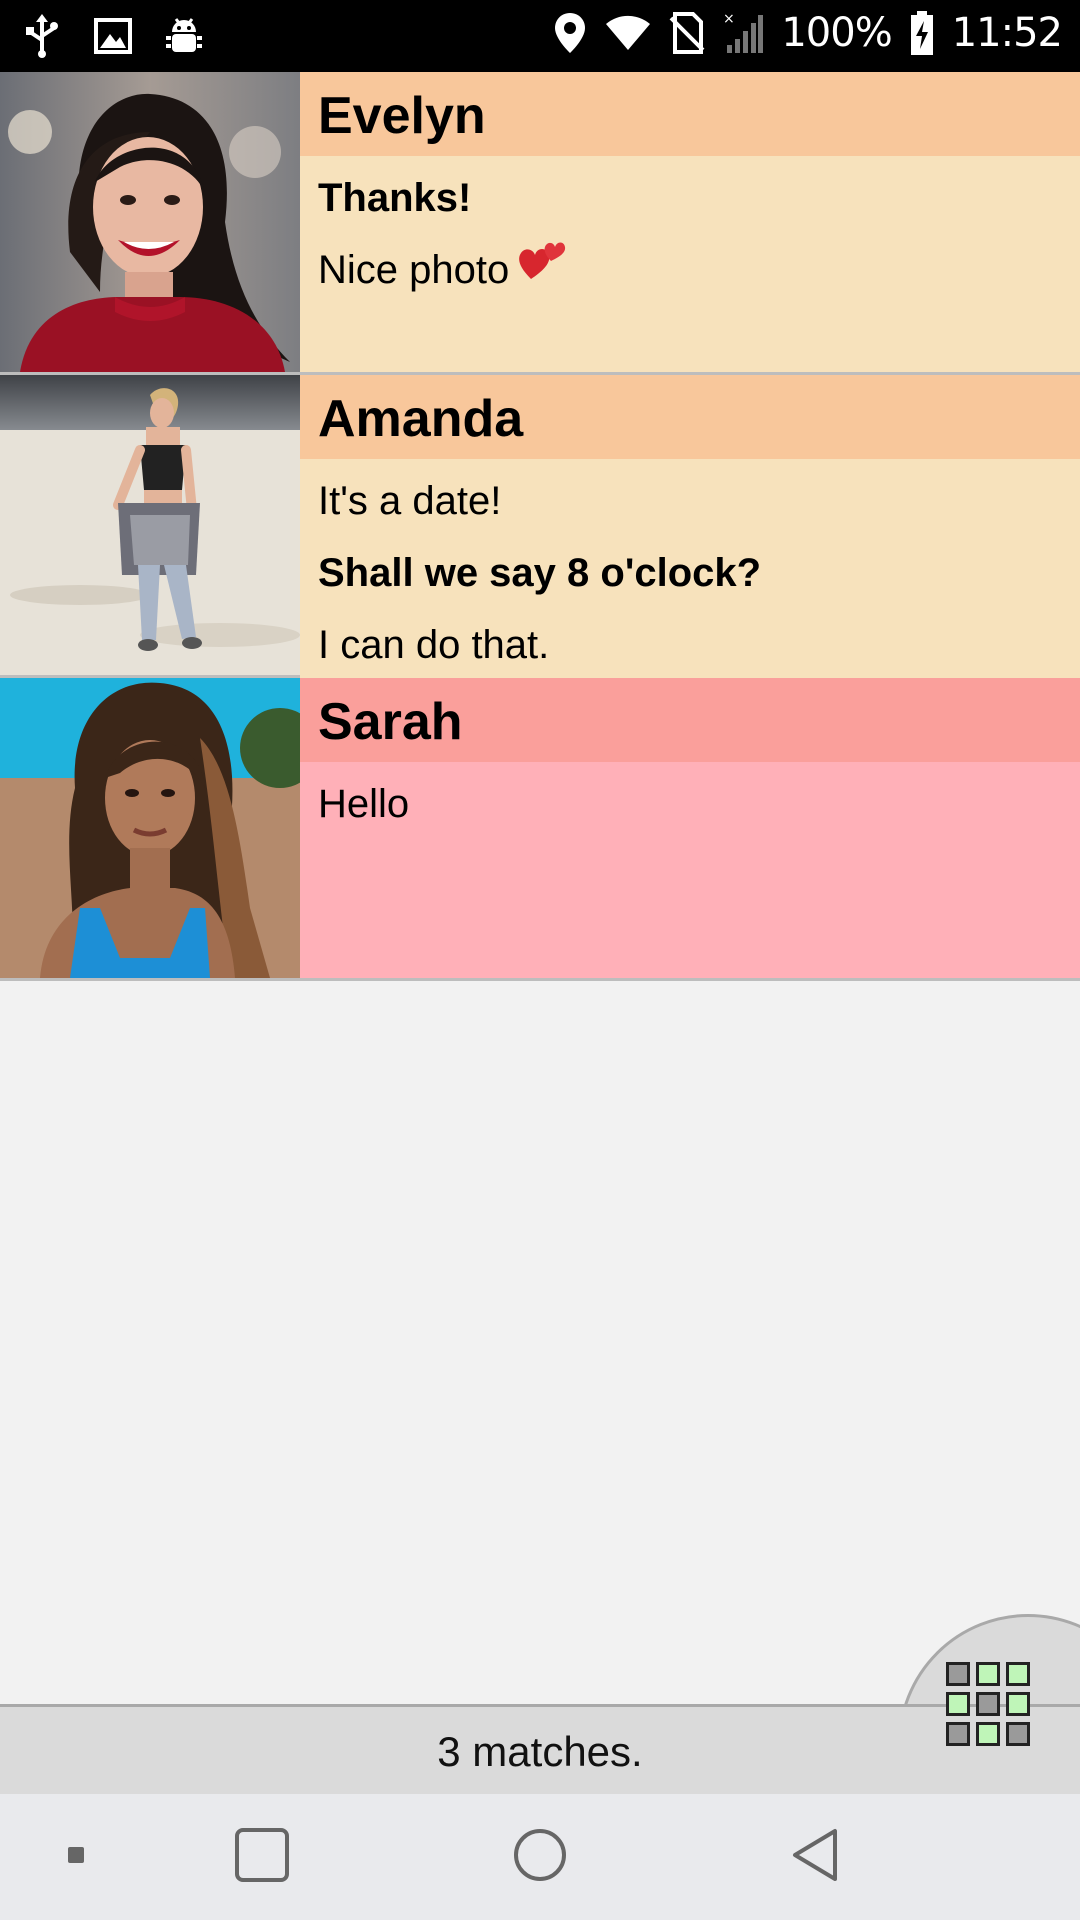  What do you see at coordinates (836, 33) in the screenshot?
I see `battery-percent: 100%` at bounding box center [836, 33].